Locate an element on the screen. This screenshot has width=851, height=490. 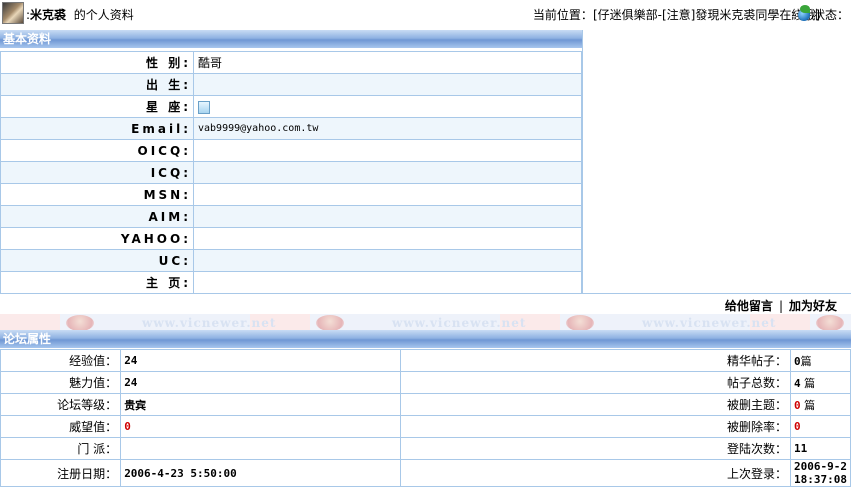
total-posts-cell: 4 篇 is located at coordinates (820, 382).